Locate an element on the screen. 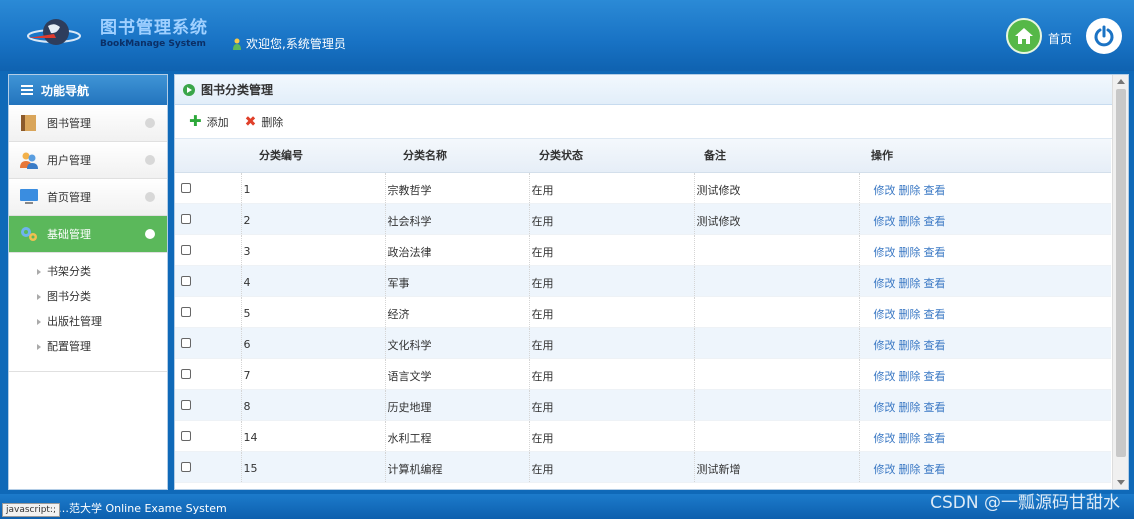 The width and height of the screenshot is (1134, 519). column-header: 分类状态 is located at coordinates (611, 156).